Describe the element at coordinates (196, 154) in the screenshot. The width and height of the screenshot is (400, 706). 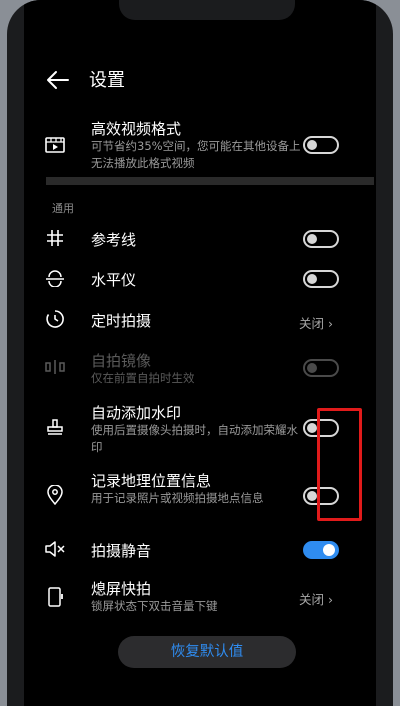
I see `hevc-desc: 可节省约35%空间，您可能在其他设备上无法播放此格式视频` at that location.